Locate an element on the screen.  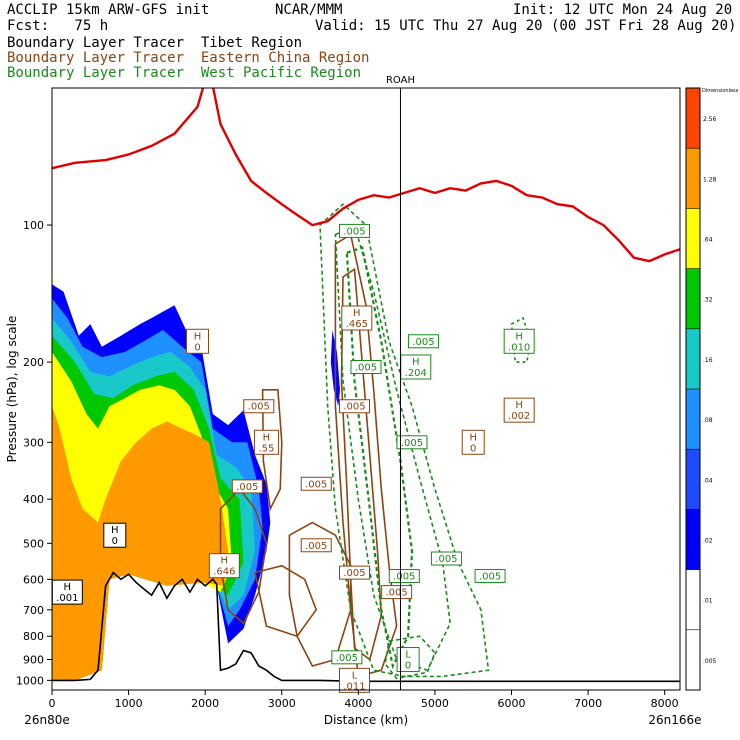
annotation-value: .646 is located at coordinates (224, 572).